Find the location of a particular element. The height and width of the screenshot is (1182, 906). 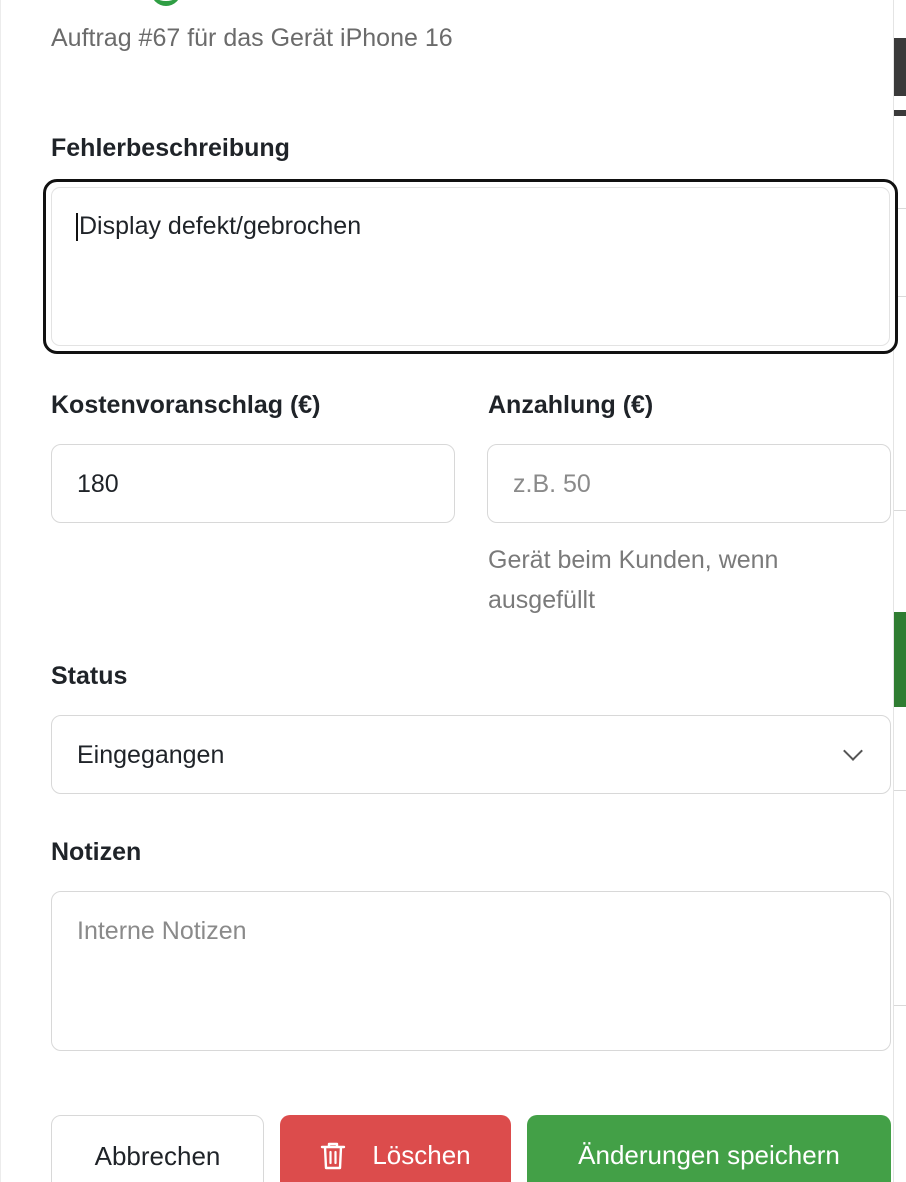

trash-icon is located at coordinates (333, 1159).